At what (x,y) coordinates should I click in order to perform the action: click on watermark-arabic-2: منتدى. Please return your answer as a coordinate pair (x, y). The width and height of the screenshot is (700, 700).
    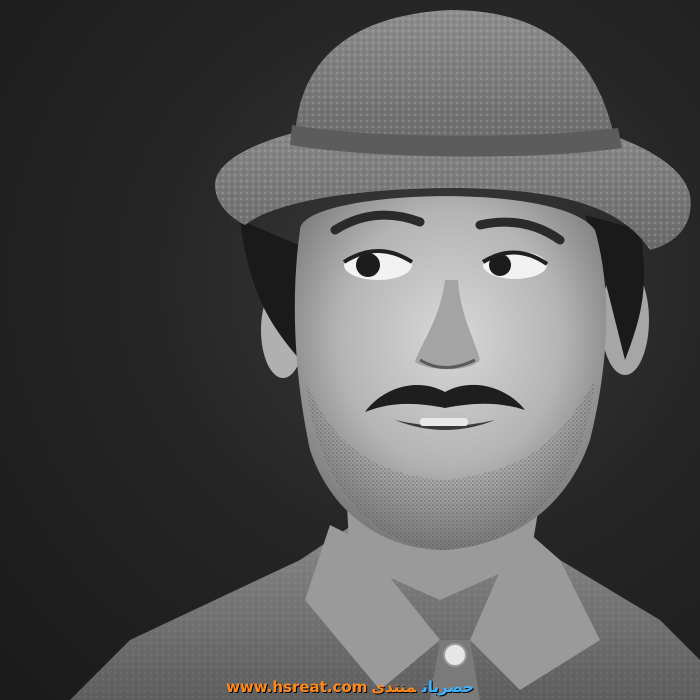
    Looking at the image, I should click on (394, 687).